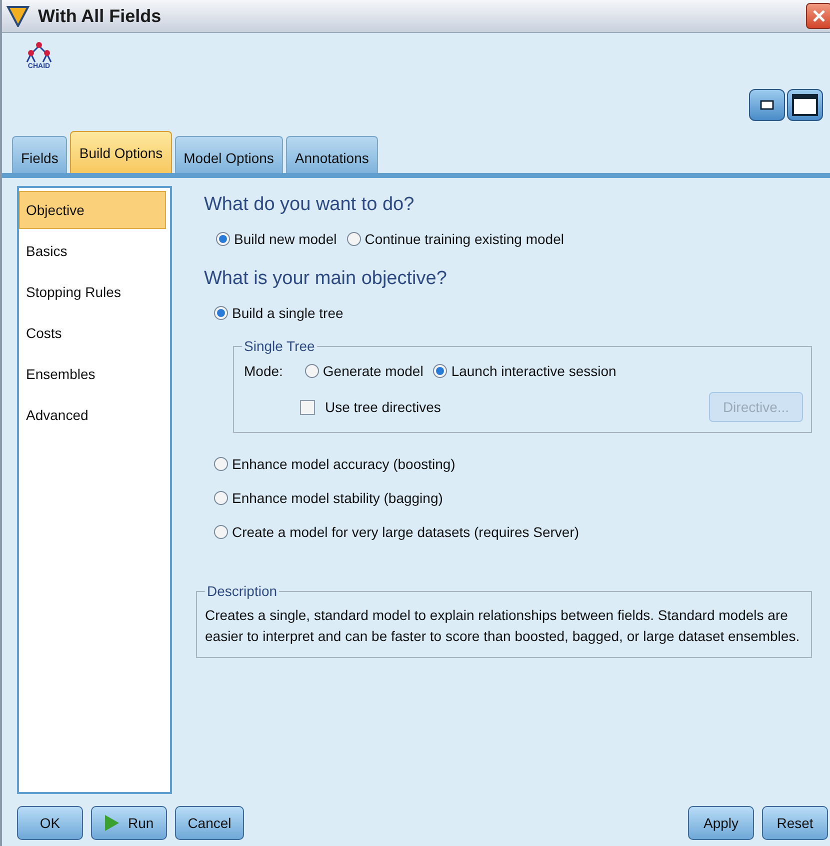 The image size is (830, 846). What do you see at coordinates (383, 407) in the screenshot?
I see `checkbox-label: Use tree directives` at bounding box center [383, 407].